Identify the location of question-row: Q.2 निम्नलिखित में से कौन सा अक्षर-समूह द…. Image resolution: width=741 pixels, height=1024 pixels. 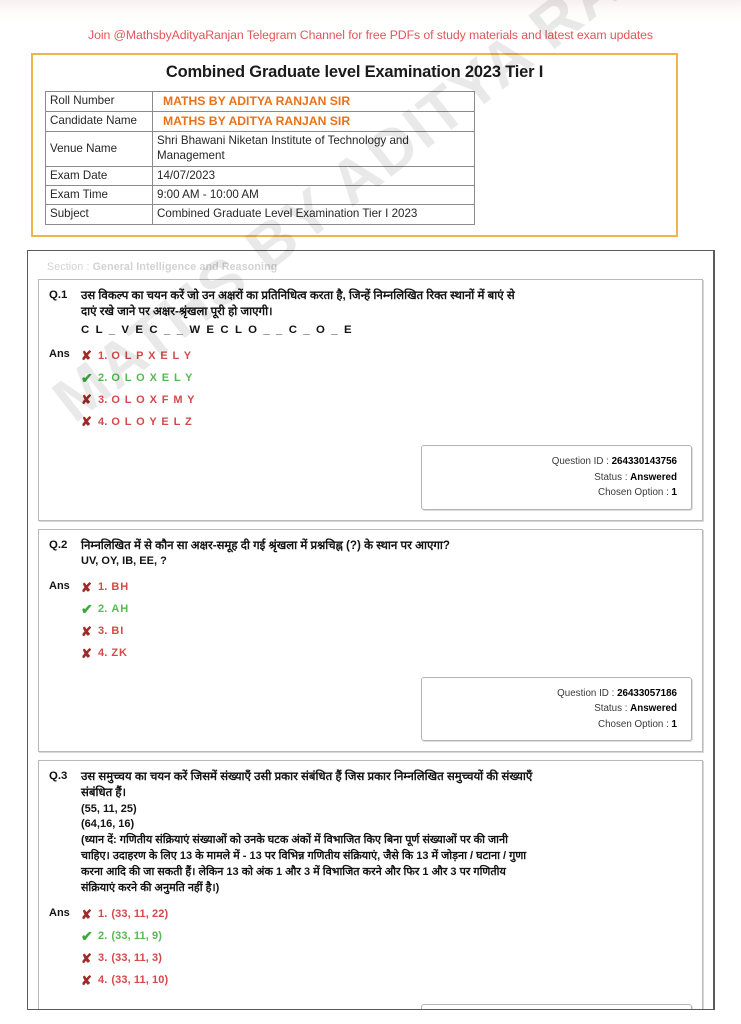
(370, 554).